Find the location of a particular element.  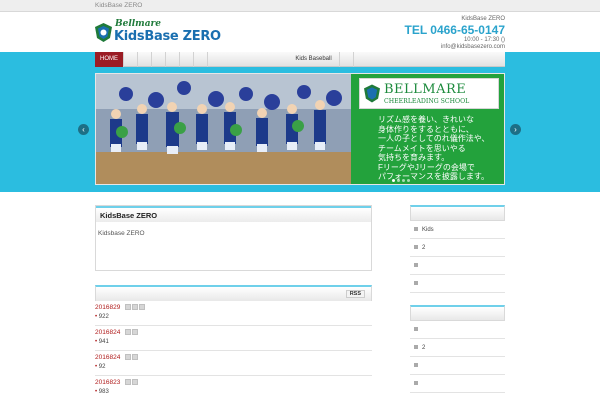

contact-email: info@kidsbasezero.com is located at coordinates (420, 47).